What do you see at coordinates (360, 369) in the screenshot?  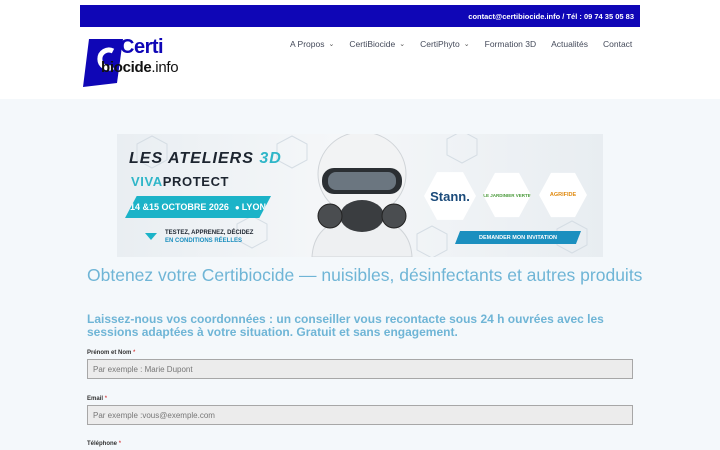 I see `name-input` at bounding box center [360, 369].